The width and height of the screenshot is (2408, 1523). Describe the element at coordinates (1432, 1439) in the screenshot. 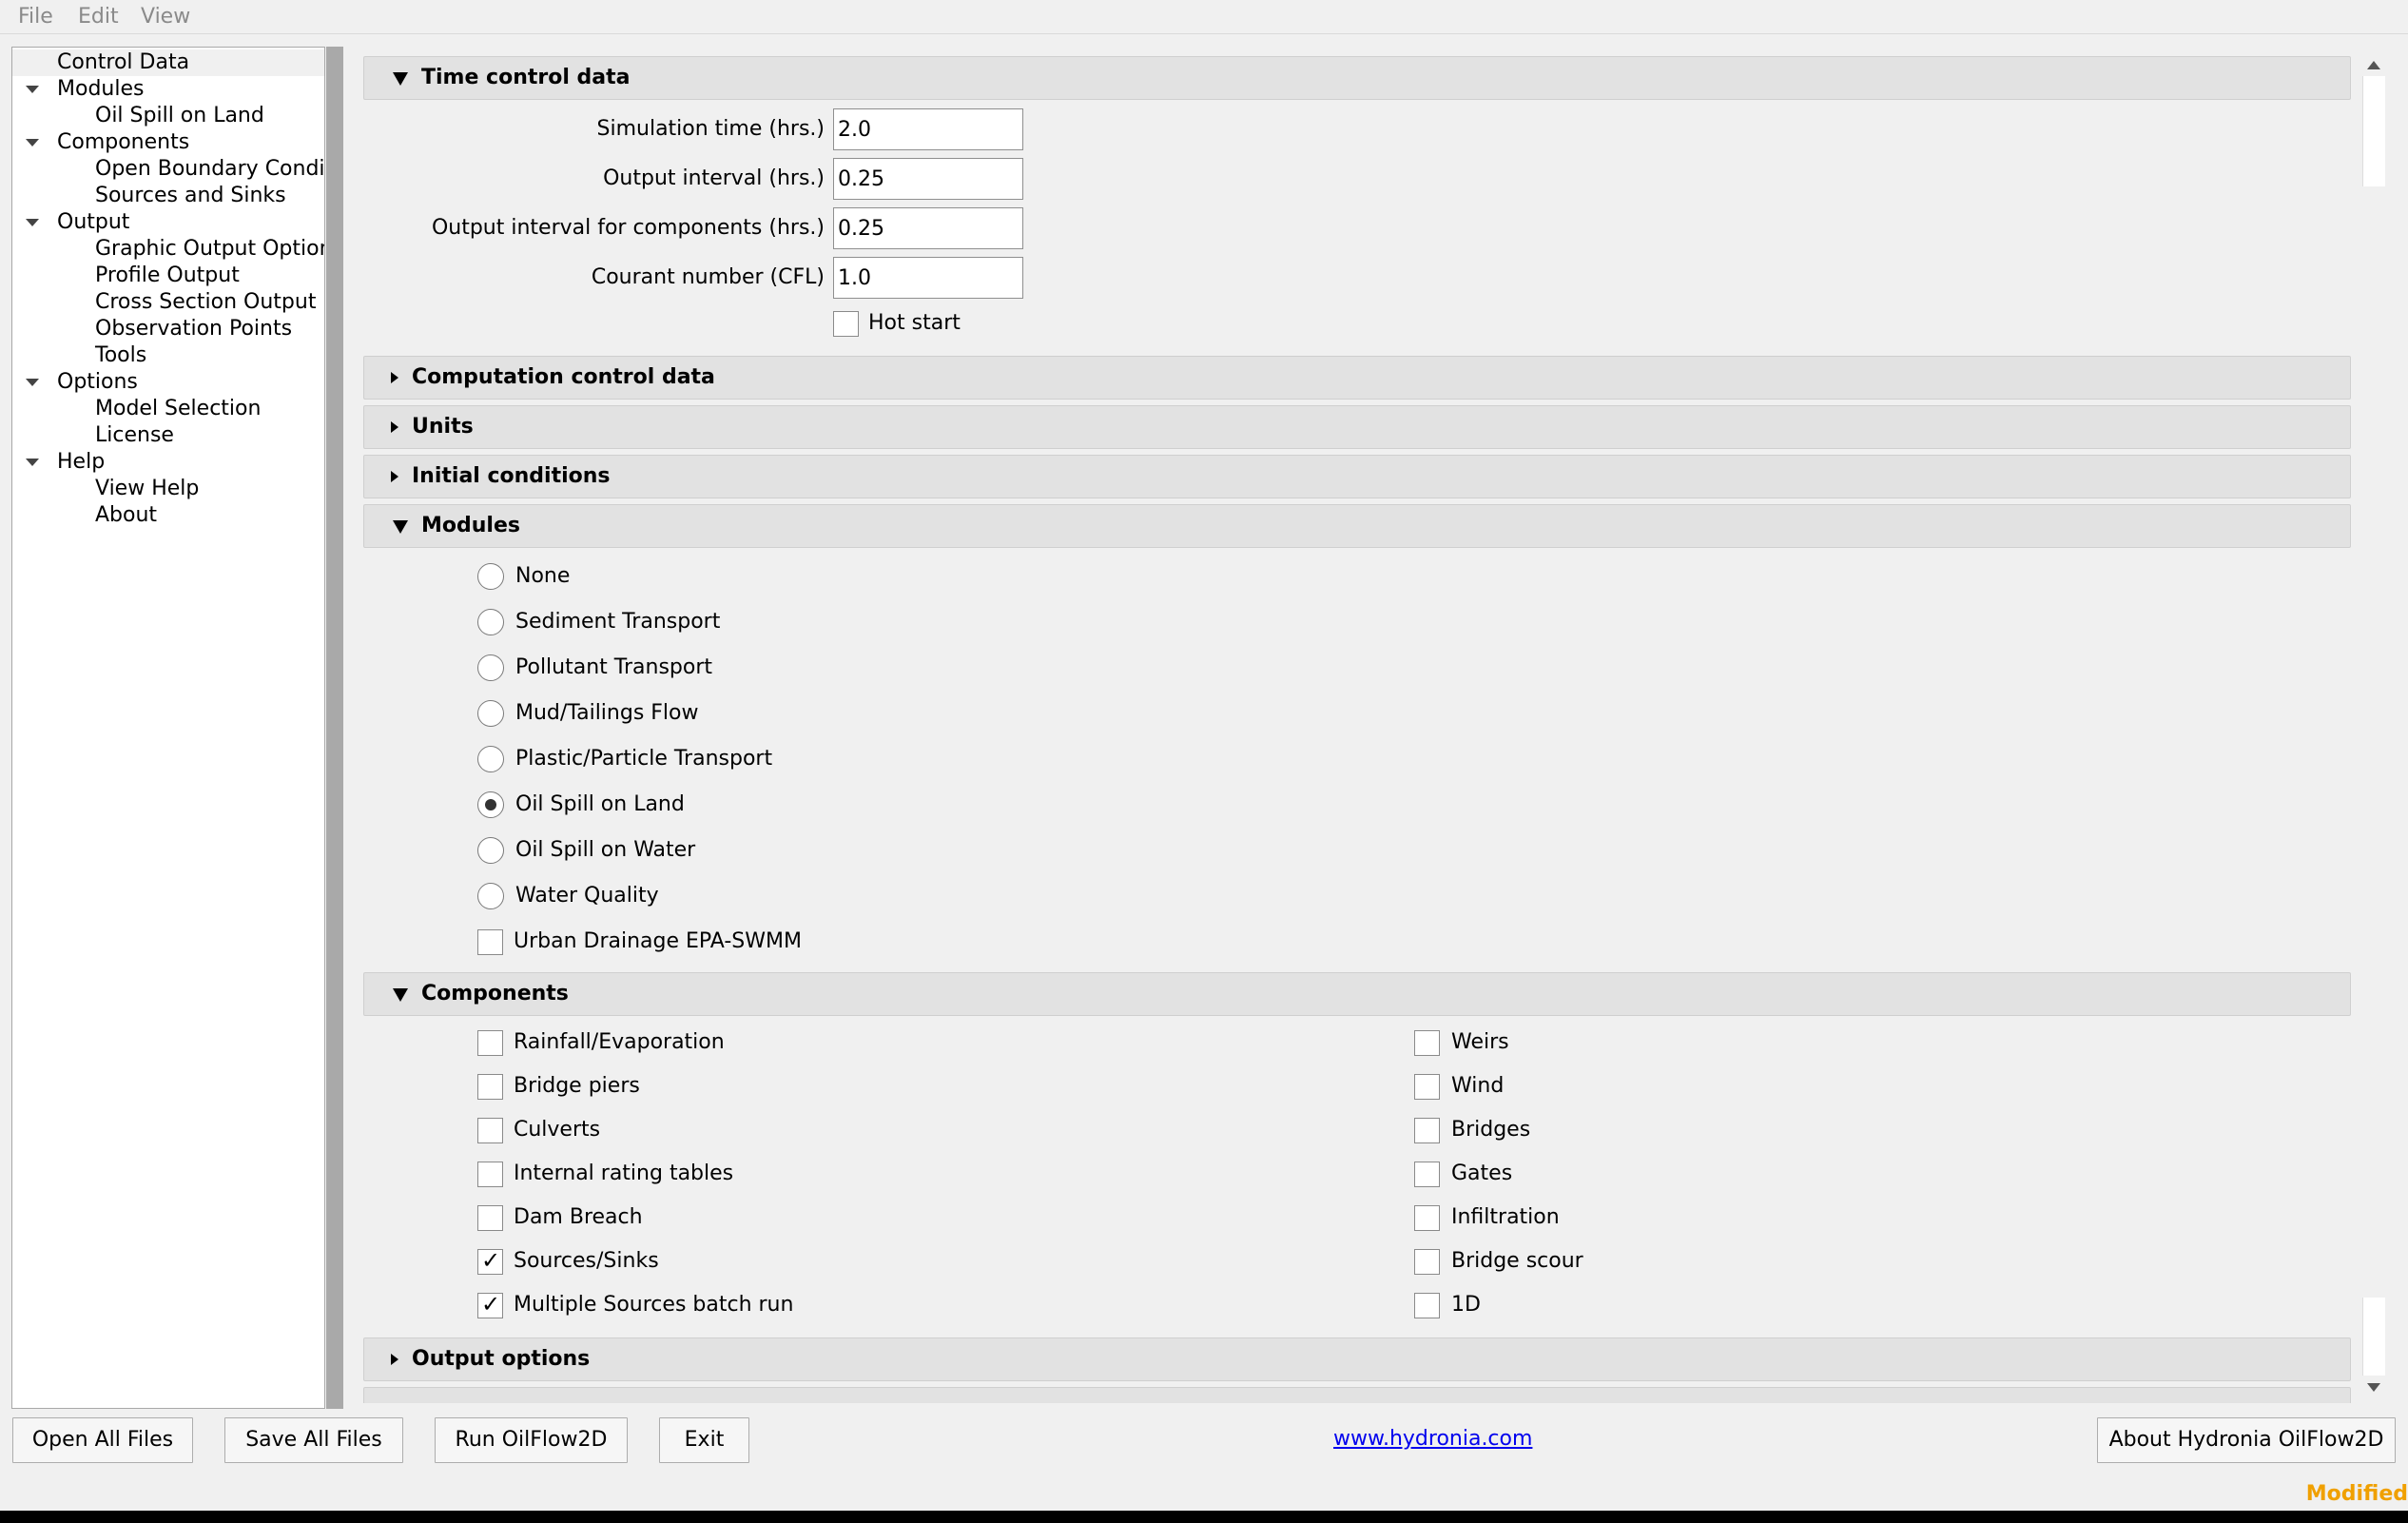

I see `hydronia-website-link: www.hydronia.com` at that location.